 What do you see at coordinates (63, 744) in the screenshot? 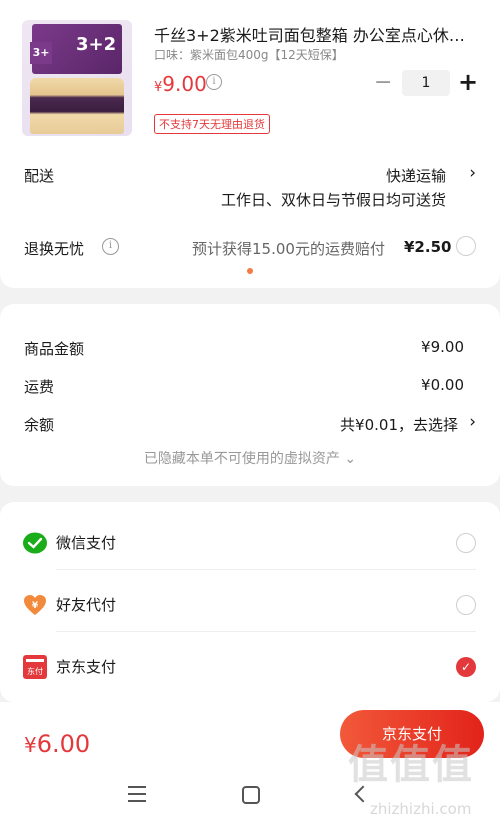
I see `total-value: 6.00` at bounding box center [63, 744].